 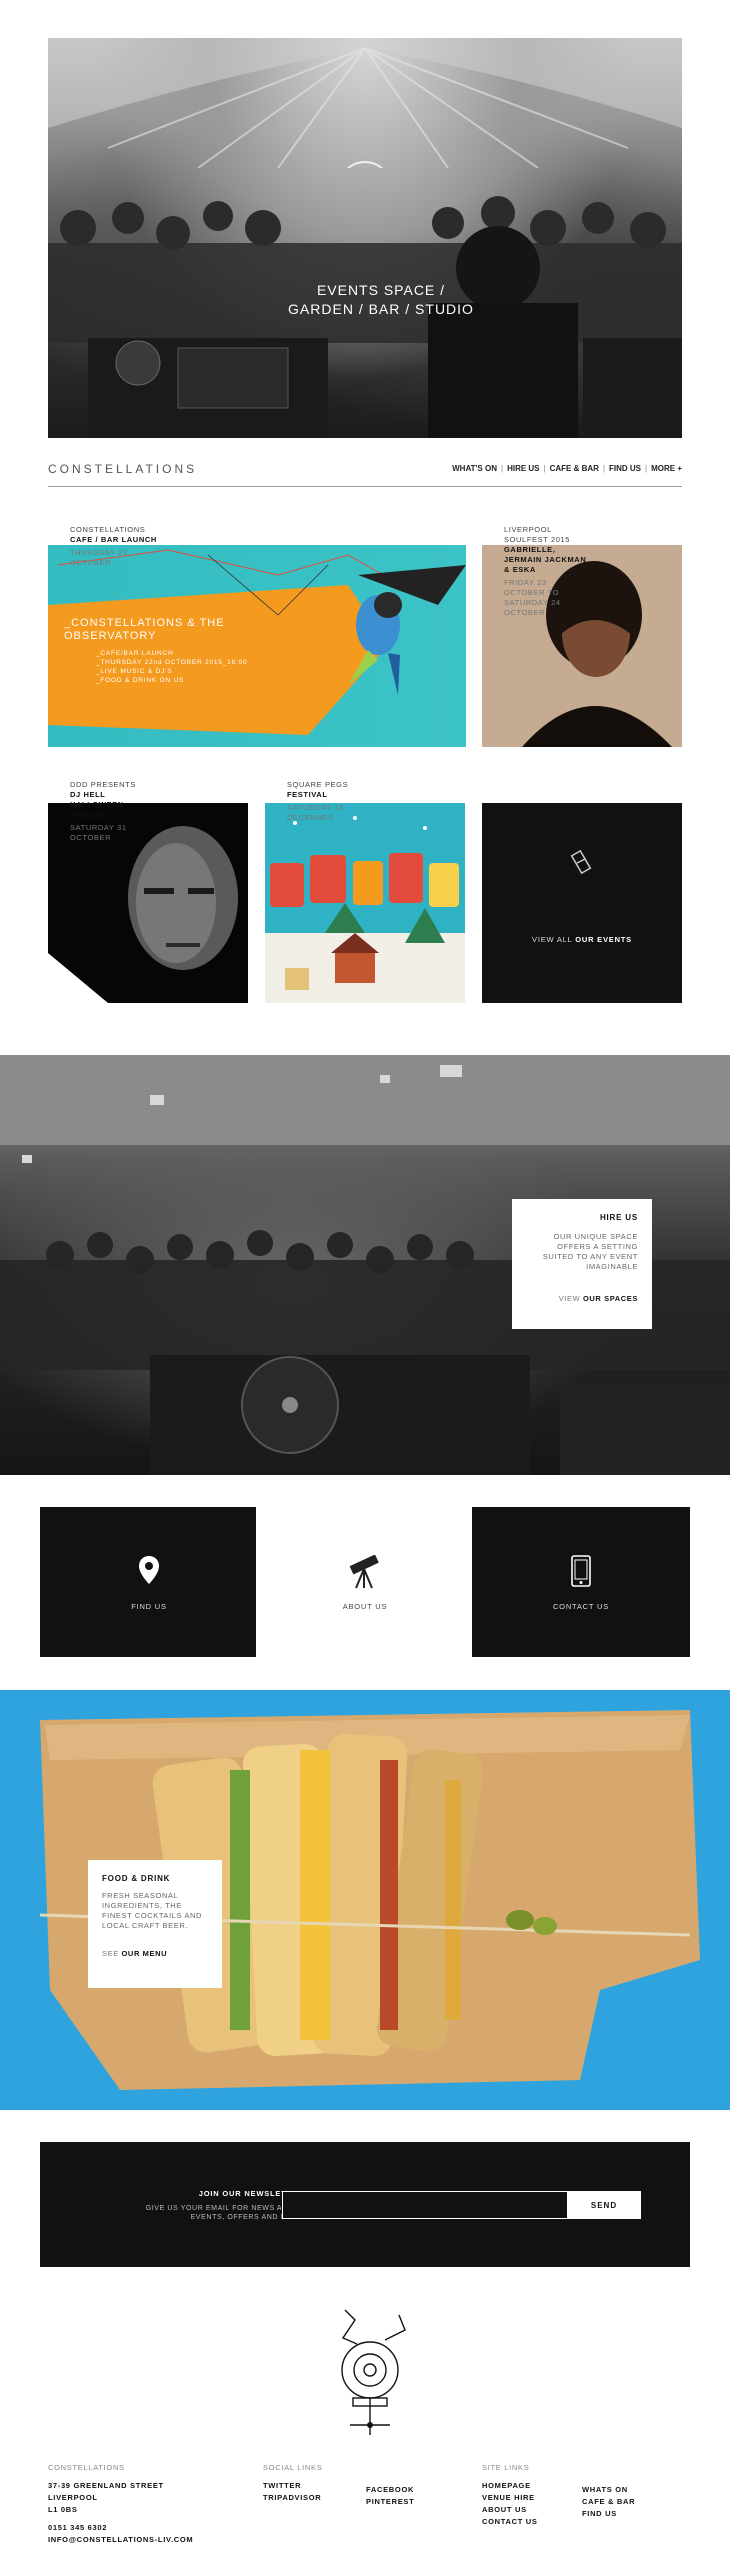 I want to click on poster-line: _LIVE MUSIC & DJ'S, so click(x=134, y=671).